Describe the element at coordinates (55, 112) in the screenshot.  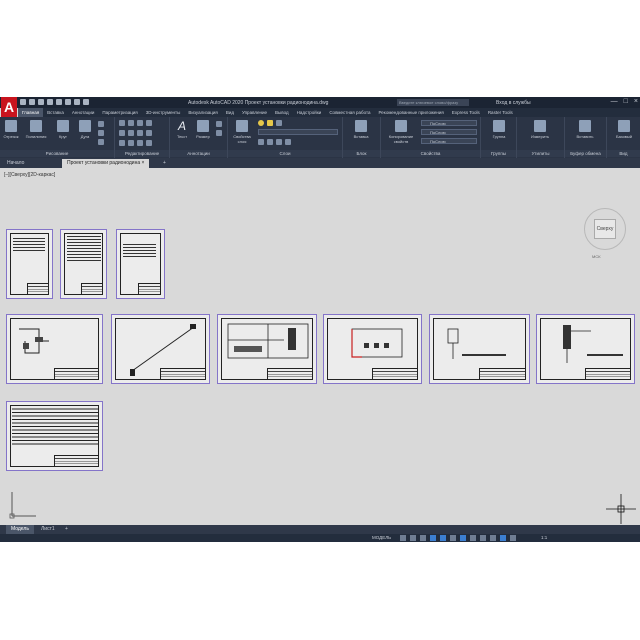
I see `tab-insert: Вставка` at that location.